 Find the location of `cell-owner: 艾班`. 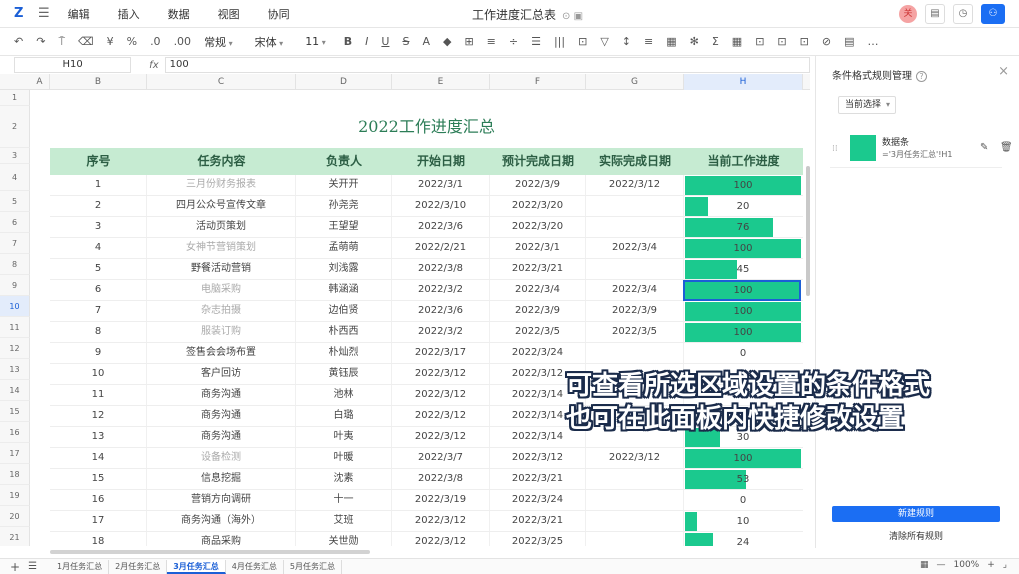

cell-owner: 艾班 is located at coordinates (344, 521).